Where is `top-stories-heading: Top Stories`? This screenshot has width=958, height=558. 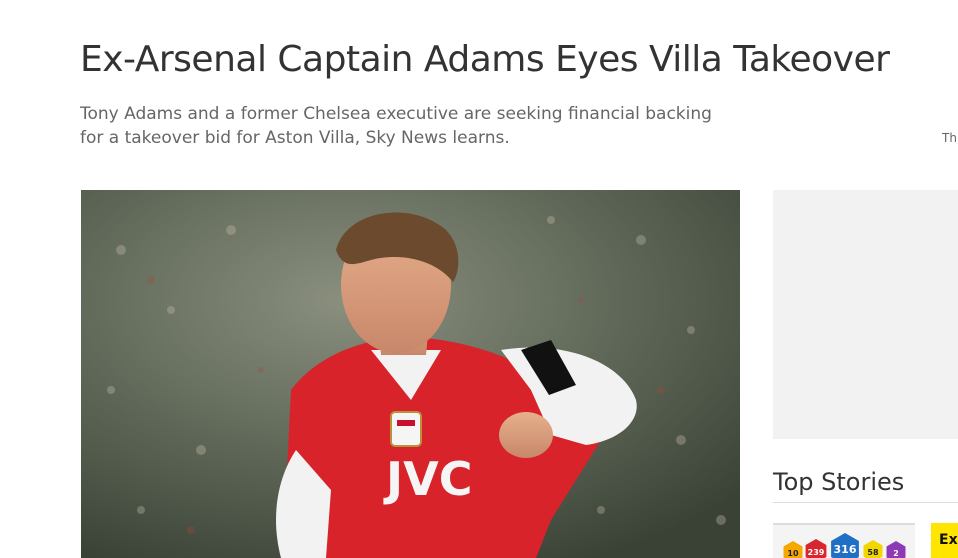
top-stories-heading: Top Stories is located at coordinates (839, 482).